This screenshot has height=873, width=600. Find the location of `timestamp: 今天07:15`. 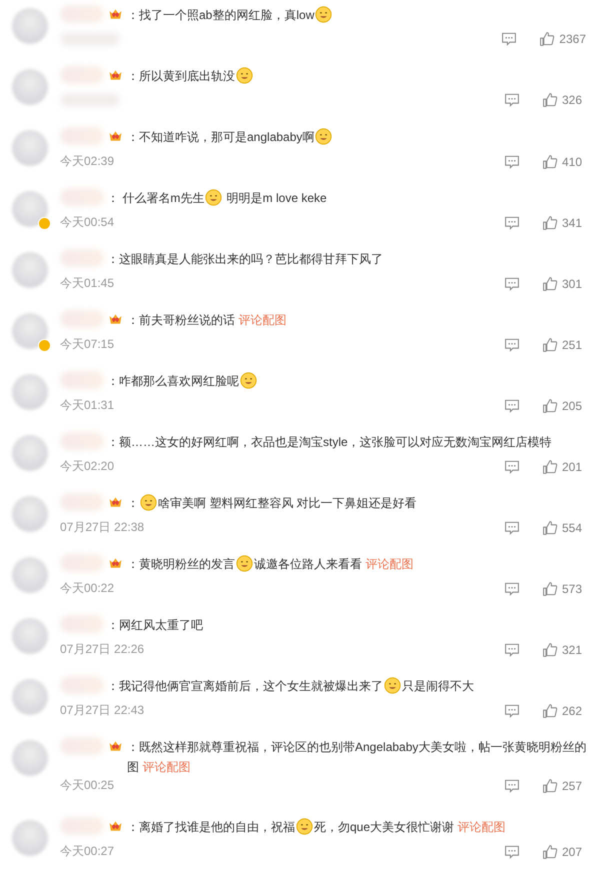

timestamp: 今天07:15 is located at coordinates (87, 344).